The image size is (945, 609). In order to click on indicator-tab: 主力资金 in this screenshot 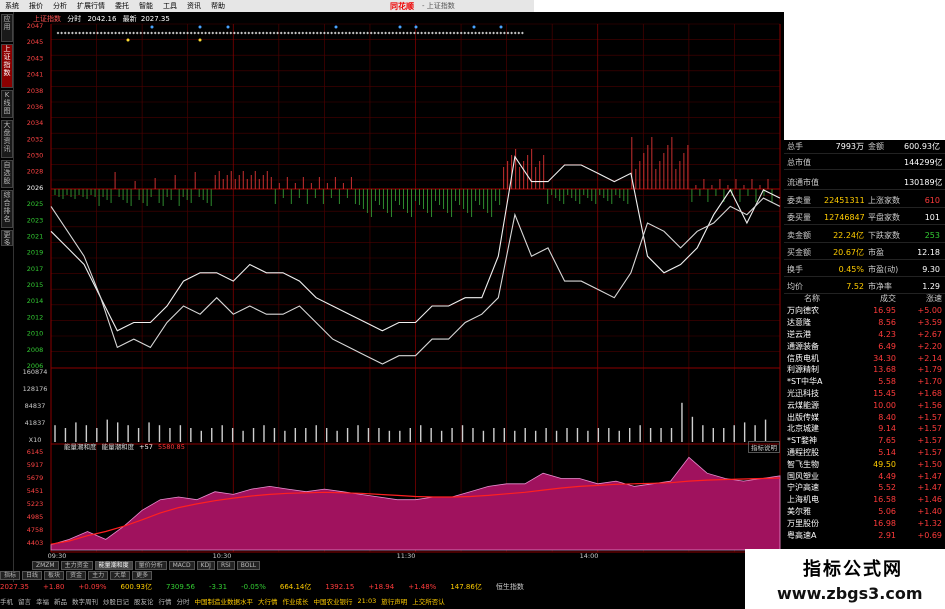, I will do `click(76, 565)`.